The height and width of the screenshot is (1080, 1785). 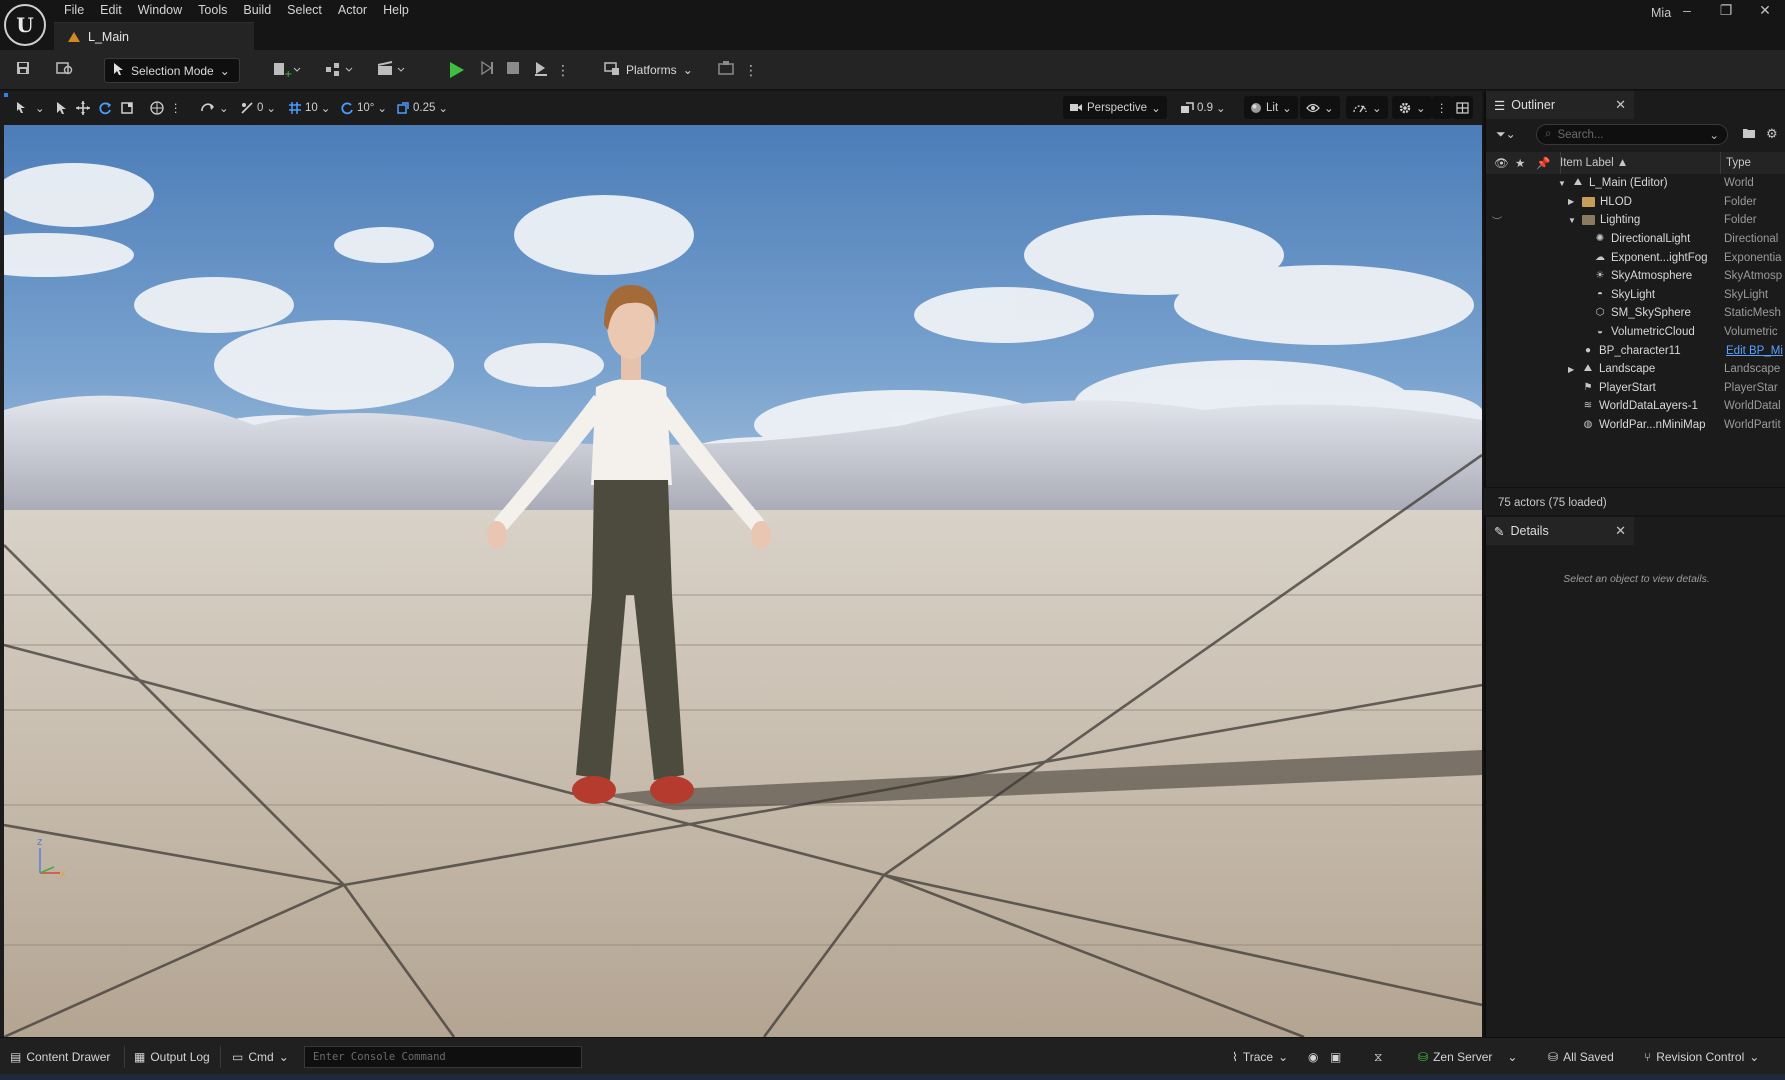 What do you see at coordinates (1635, 425) in the screenshot?
I see `tree-row-worldpartition-minimap: ◍ WorldPar...nMiniMap WorldPartit` at bounding box center [1635, 425].